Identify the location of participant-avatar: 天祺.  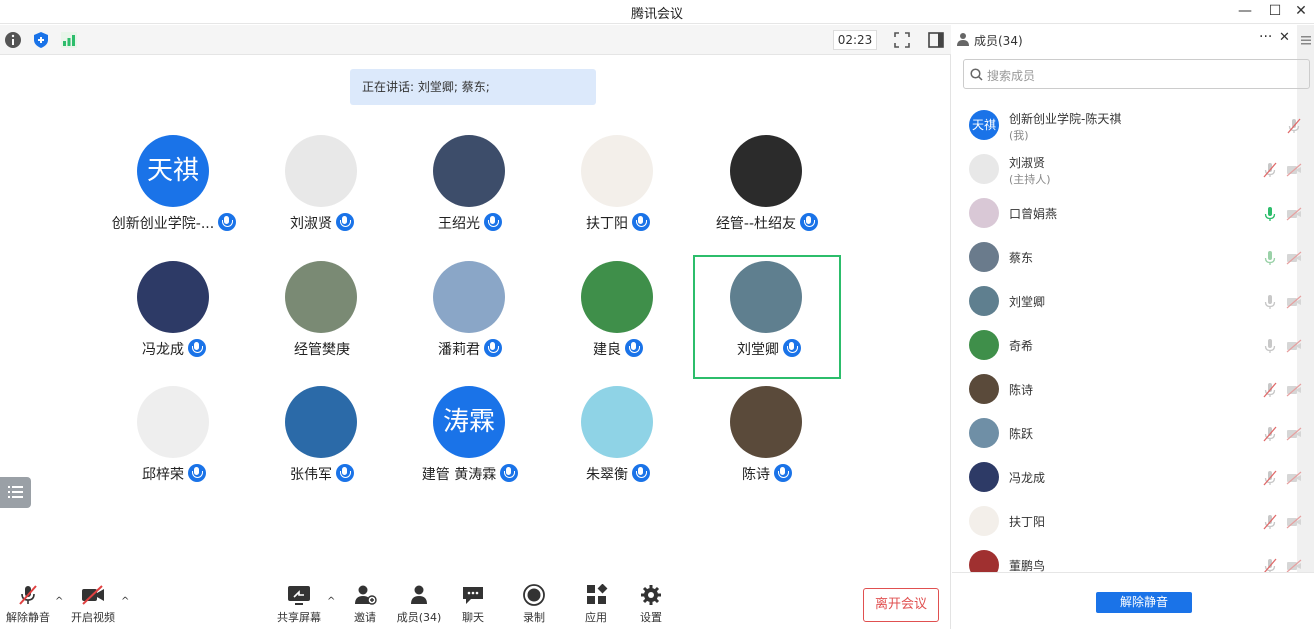
(173, 171).